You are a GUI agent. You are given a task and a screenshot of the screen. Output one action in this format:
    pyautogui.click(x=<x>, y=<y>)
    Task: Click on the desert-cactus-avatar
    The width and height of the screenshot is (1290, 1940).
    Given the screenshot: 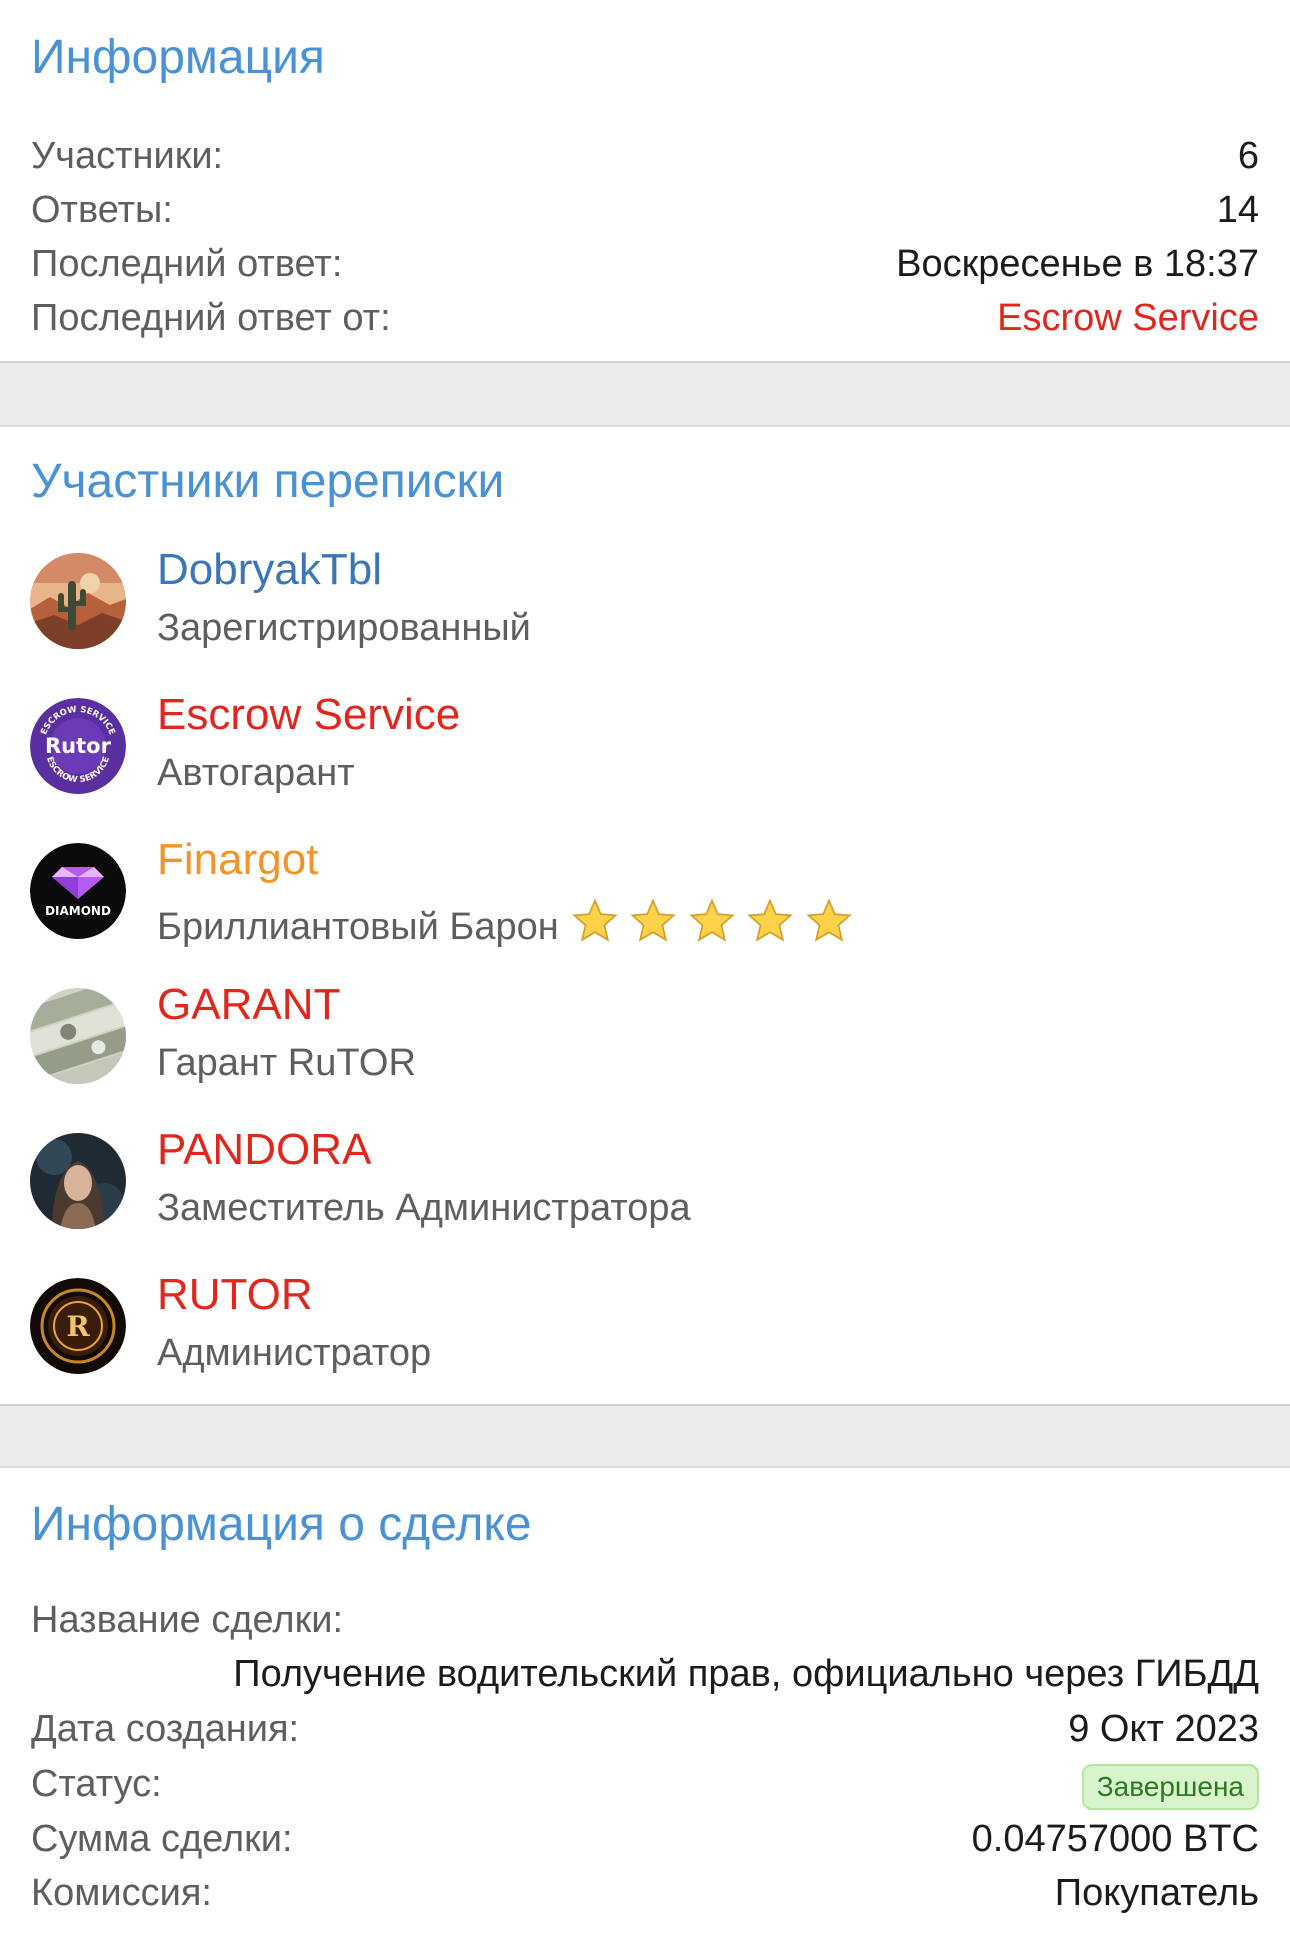 What is the action you would take?
    pyautogui.click(x=78, y=601)
    